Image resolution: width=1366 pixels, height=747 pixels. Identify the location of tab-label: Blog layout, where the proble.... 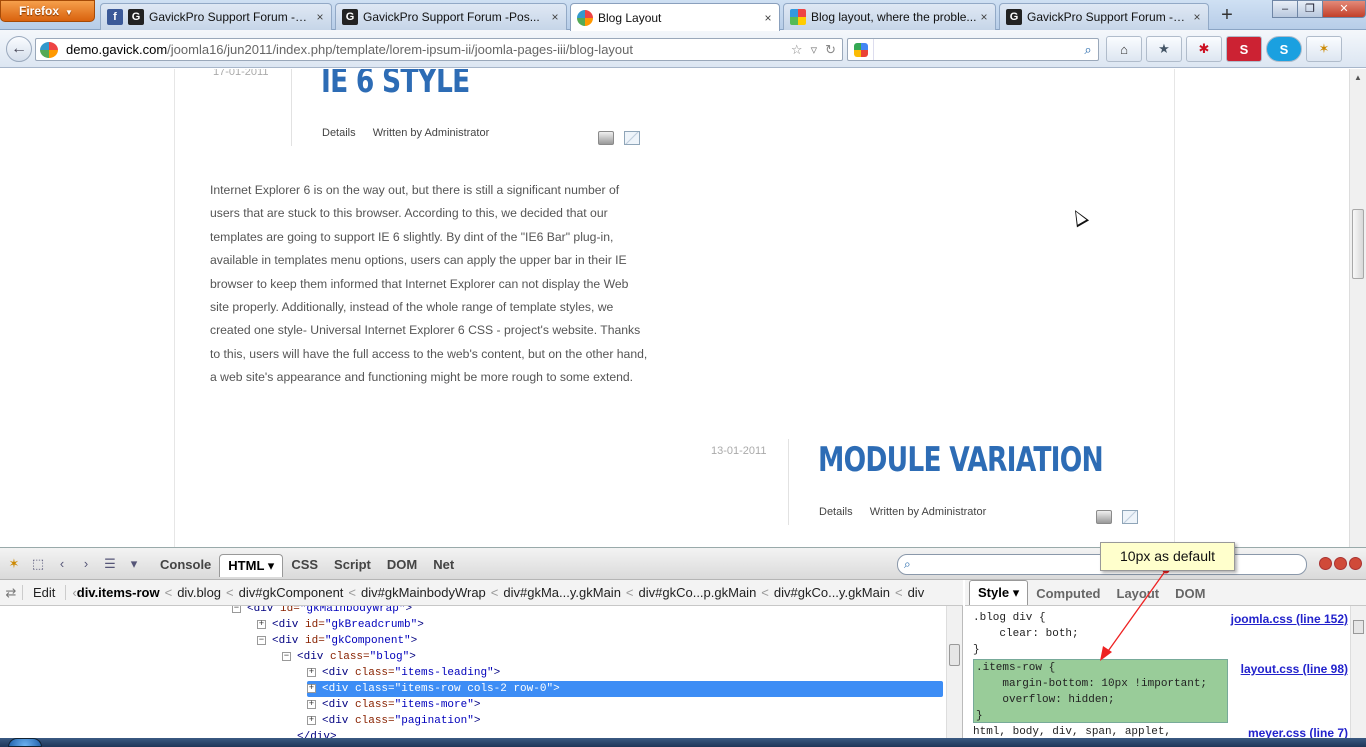
(894, 17).